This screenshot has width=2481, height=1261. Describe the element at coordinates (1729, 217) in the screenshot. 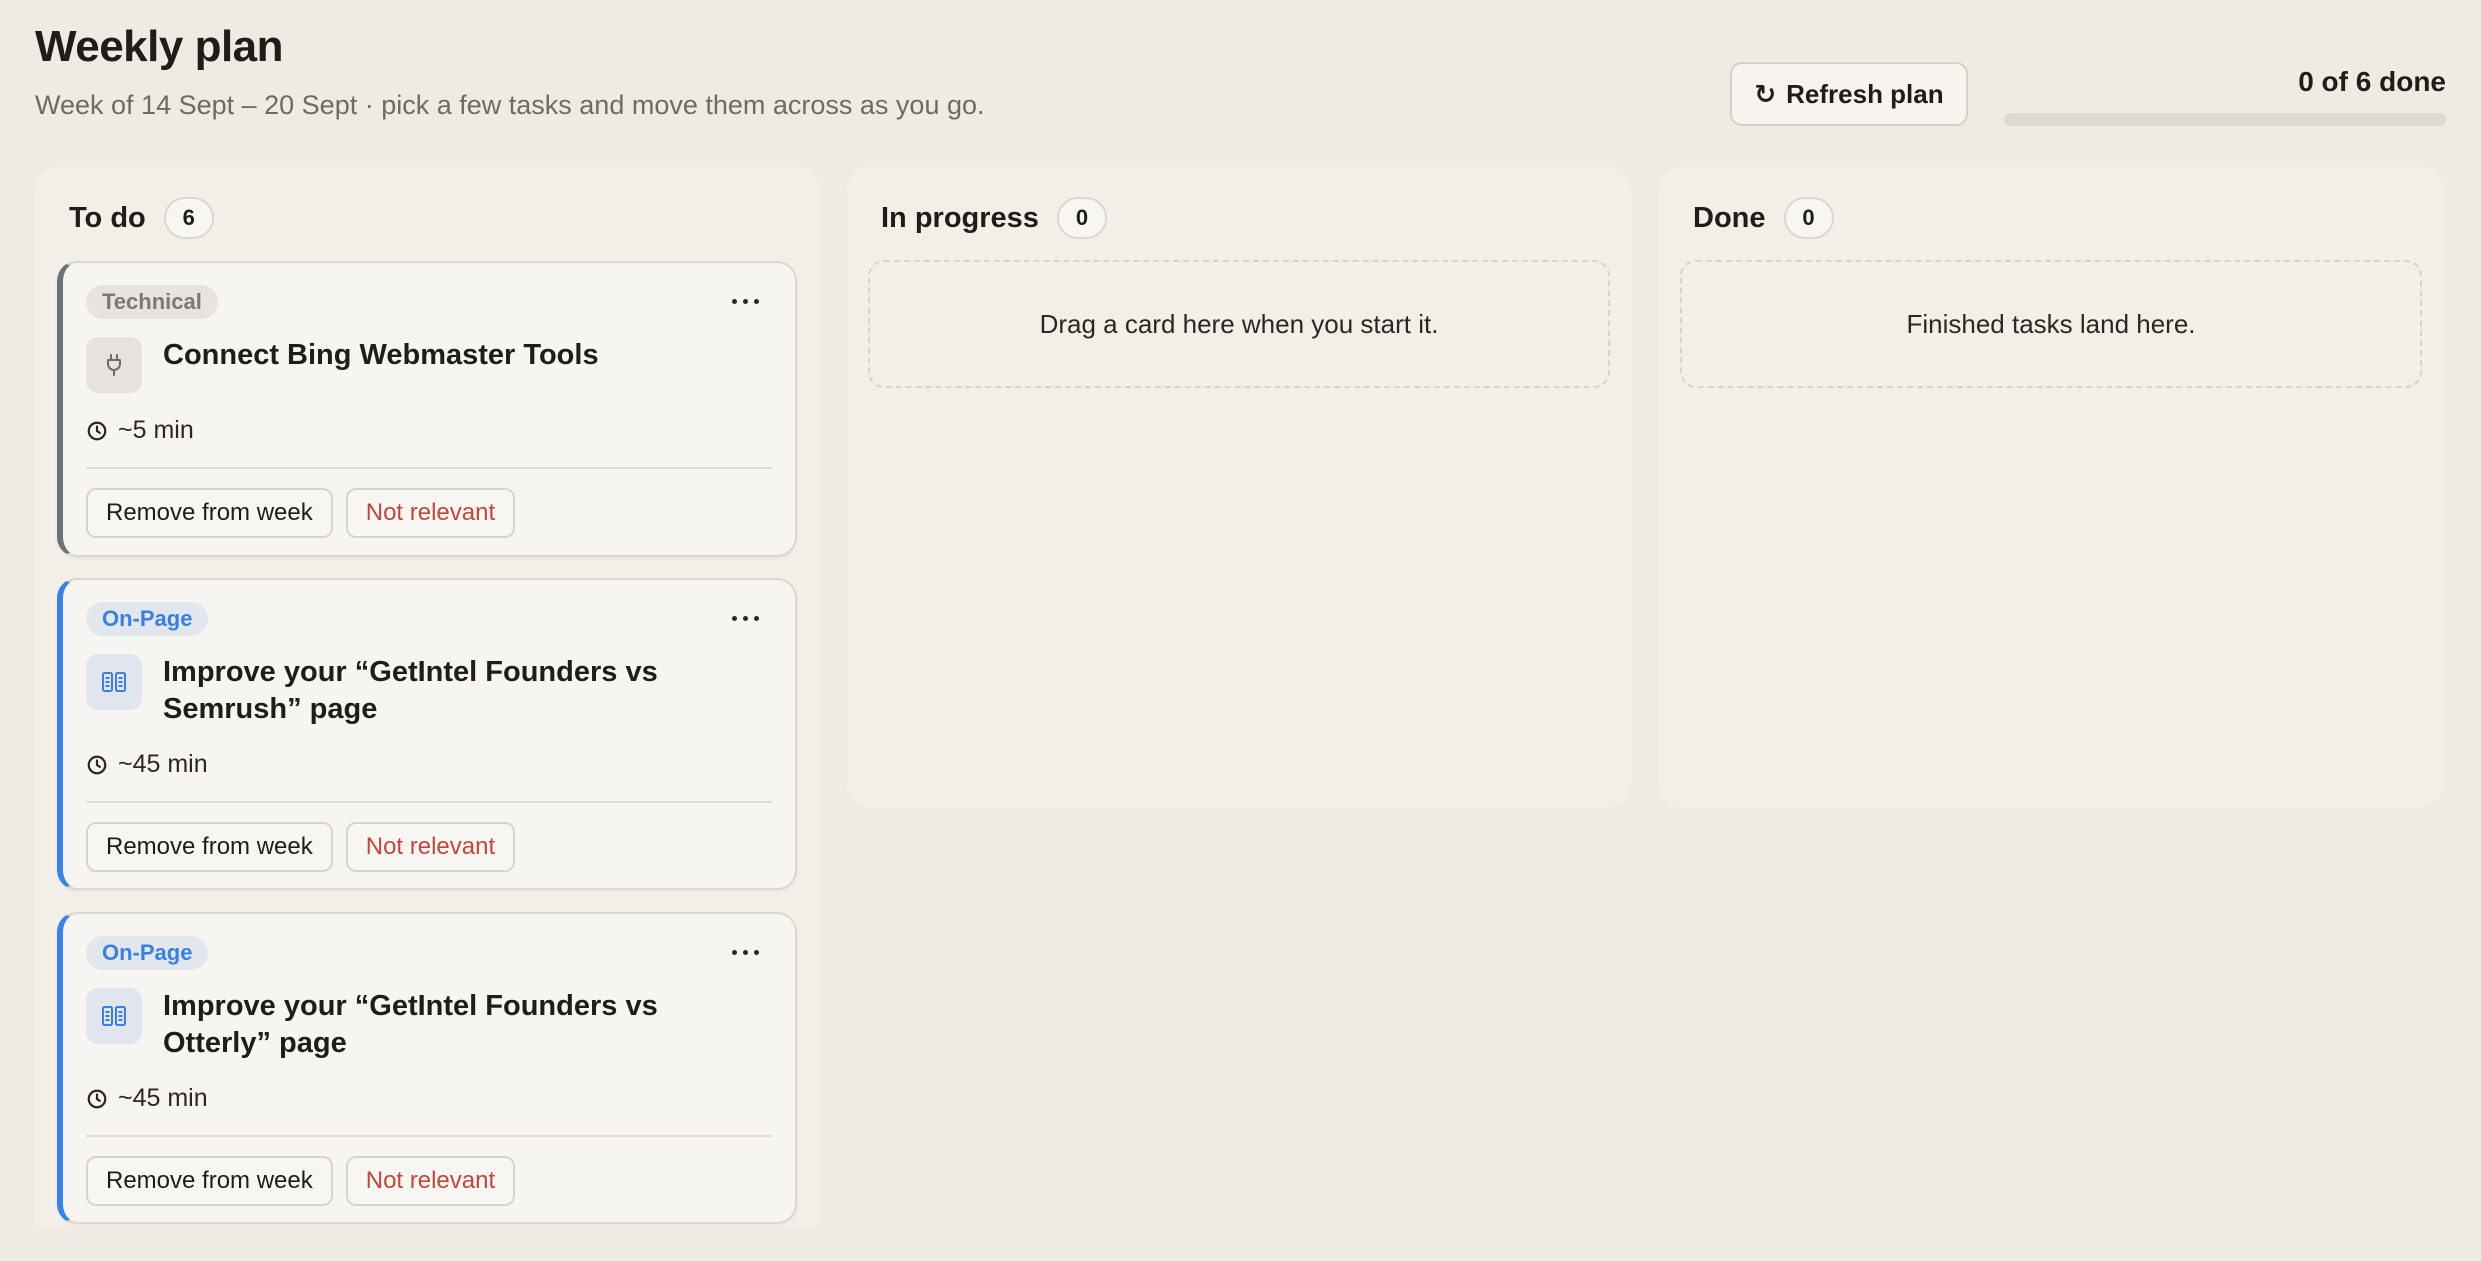

I see `column-title: Done` at that location.